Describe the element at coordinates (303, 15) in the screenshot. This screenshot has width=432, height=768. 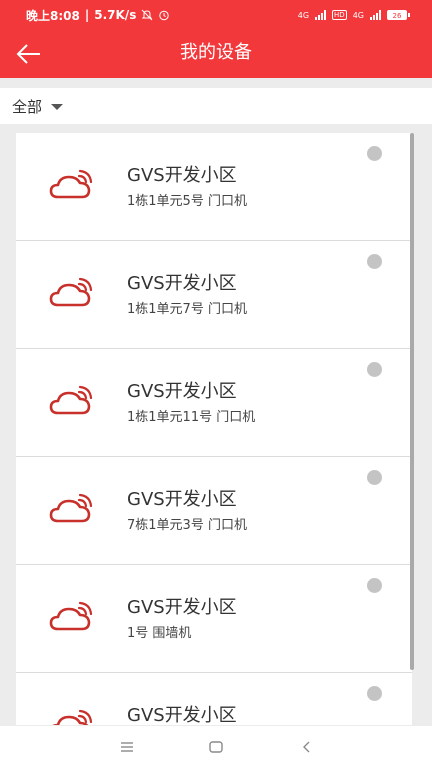
I see `network-type-1: 4G` at that location.